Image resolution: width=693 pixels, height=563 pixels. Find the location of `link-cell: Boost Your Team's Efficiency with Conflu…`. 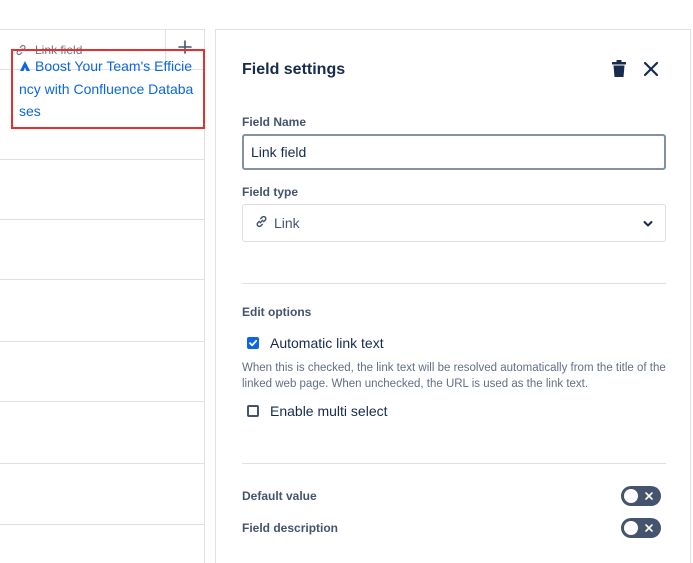

link-cell: Boost Your Team's Efficiency with Conflu… is located at coordinates (108, 89).